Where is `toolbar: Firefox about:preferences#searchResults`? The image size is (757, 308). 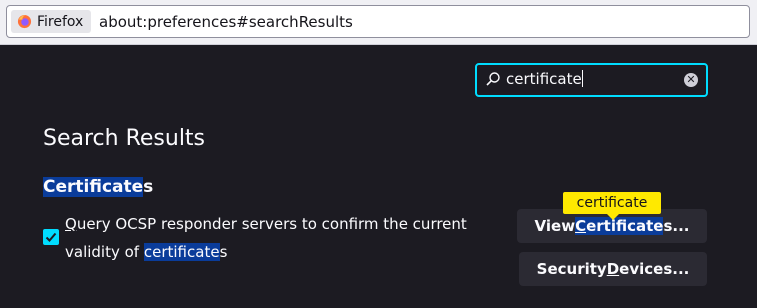
toolbar: Firefox about:preferences#searchResults is located at coordinates (378, 22).